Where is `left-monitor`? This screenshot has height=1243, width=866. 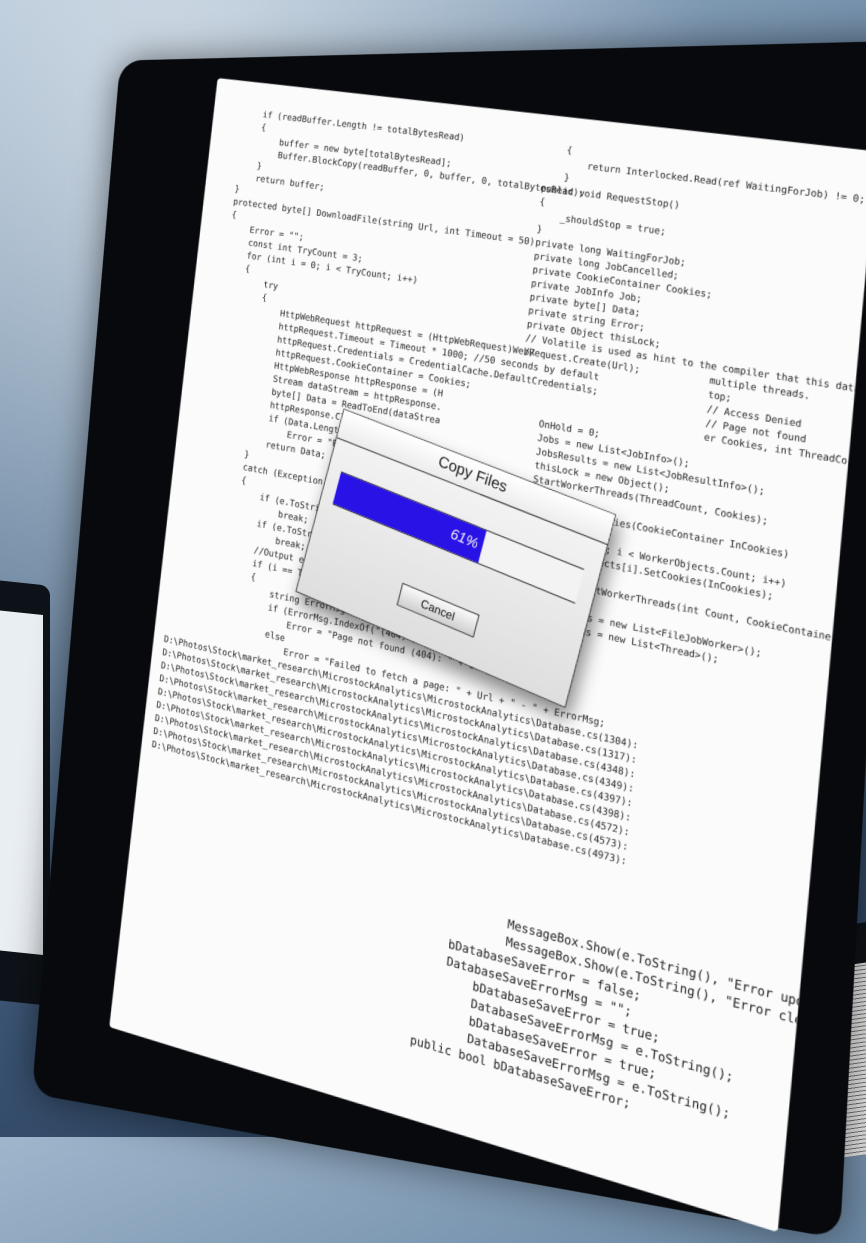
left-monitor is located at coordinates (25, 790).